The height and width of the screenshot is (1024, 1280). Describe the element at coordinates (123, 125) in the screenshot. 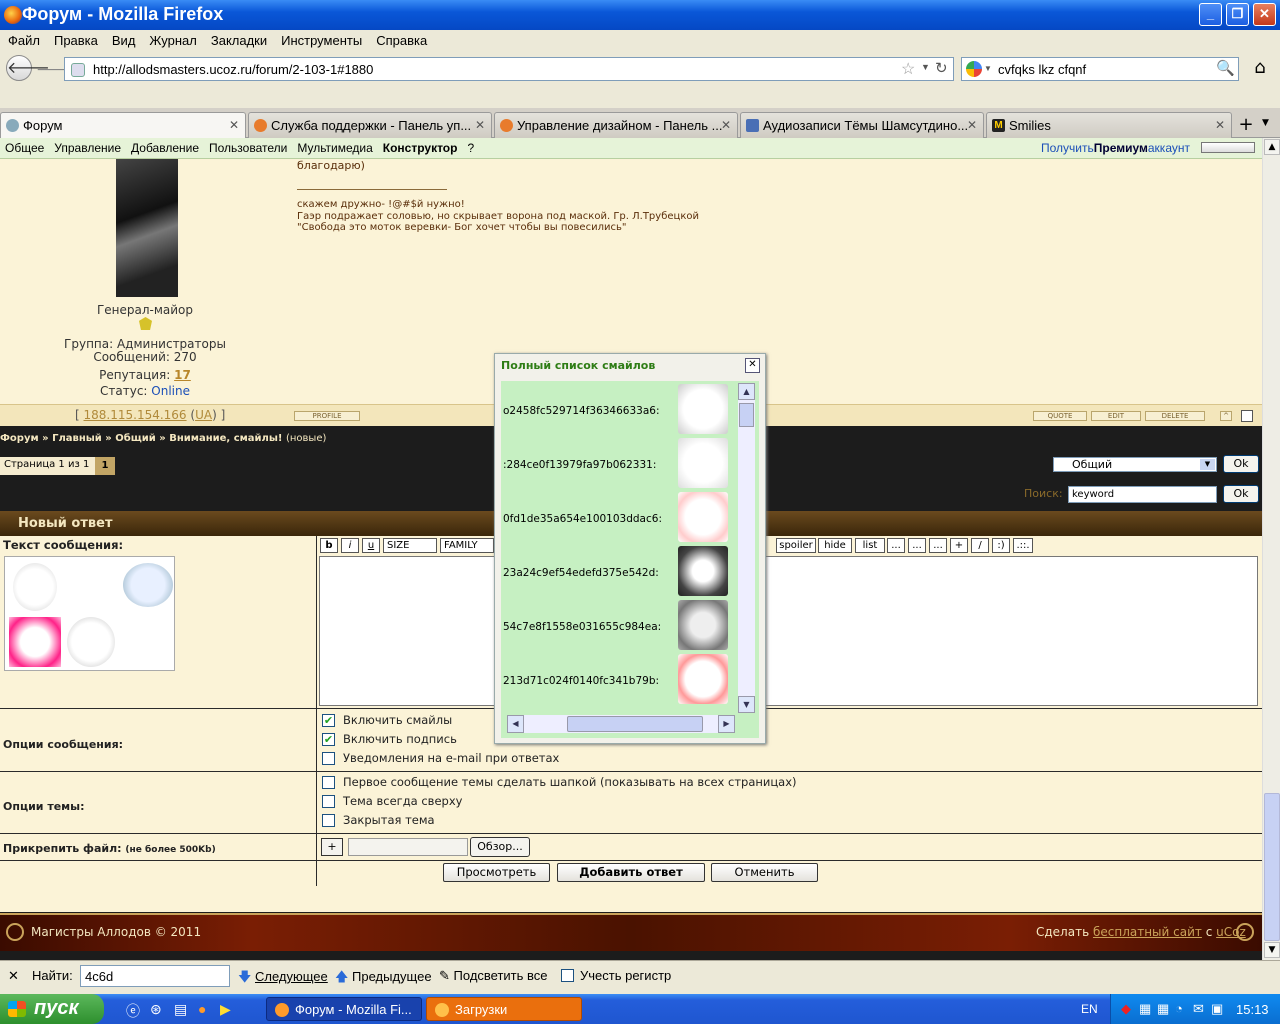

I see `tab-forum: Форум ✕` at that location.